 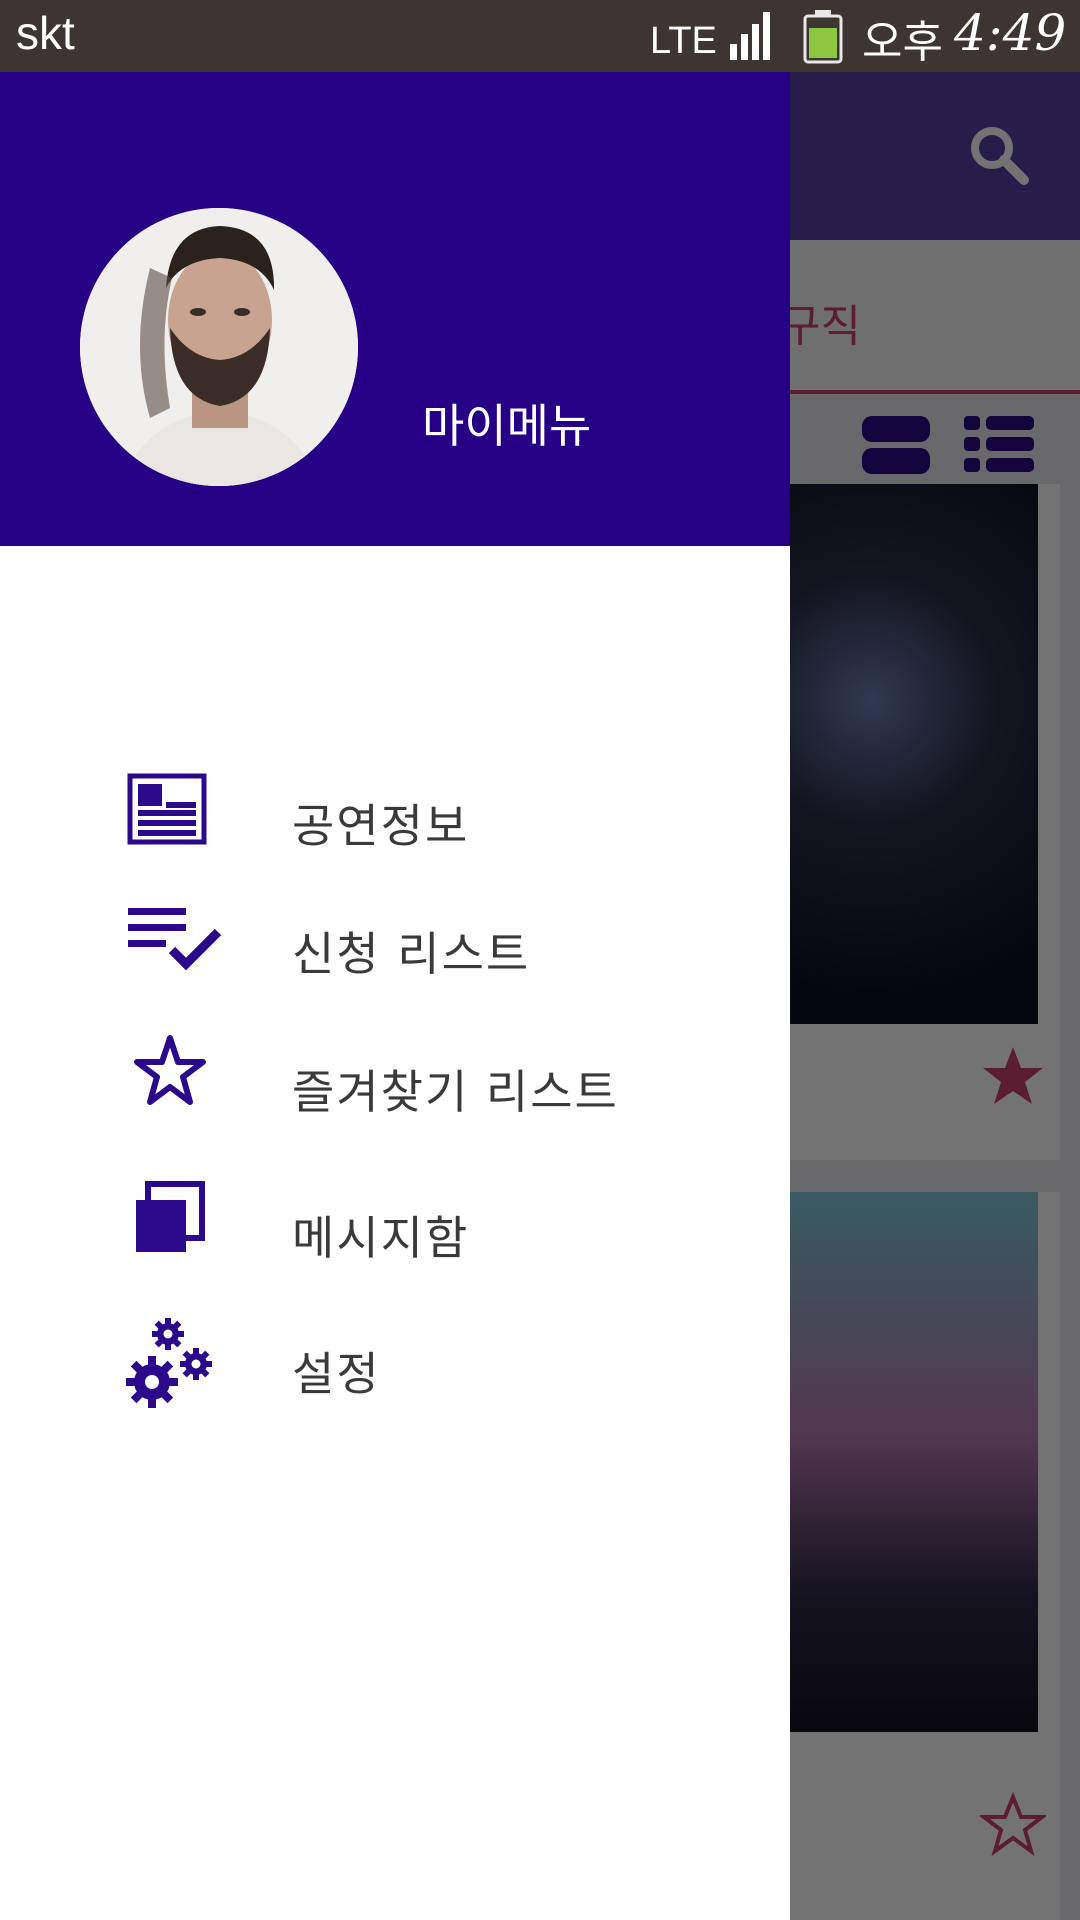 What do you see at coordinates (683, 41) in the screenshot?
I see `network-type: LTE` at bounding box center [683, 41].